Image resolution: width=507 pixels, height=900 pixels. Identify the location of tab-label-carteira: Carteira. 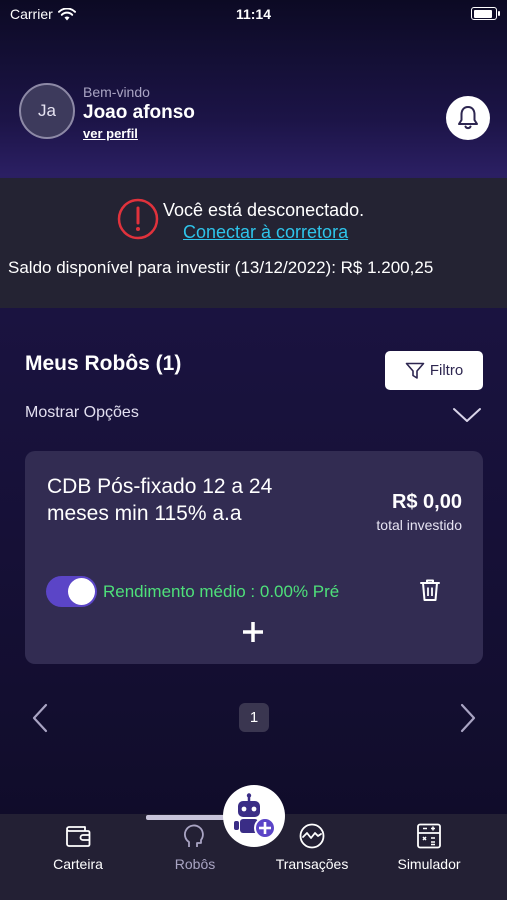
(78, 864).